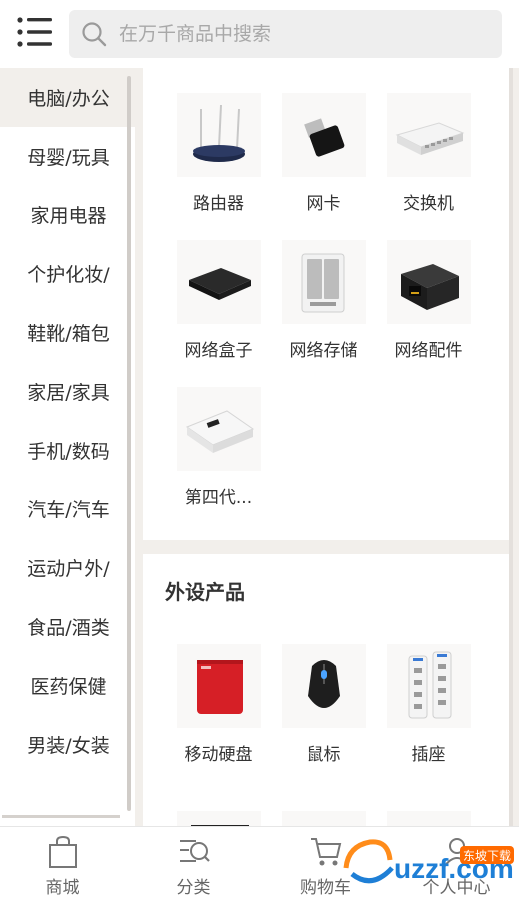 This screenshot has height=897, width=519. Describe the element at coordinates (67, 215) in the screenshot. I see `sidebar-item-home-appliances: 家用电器` at that location.